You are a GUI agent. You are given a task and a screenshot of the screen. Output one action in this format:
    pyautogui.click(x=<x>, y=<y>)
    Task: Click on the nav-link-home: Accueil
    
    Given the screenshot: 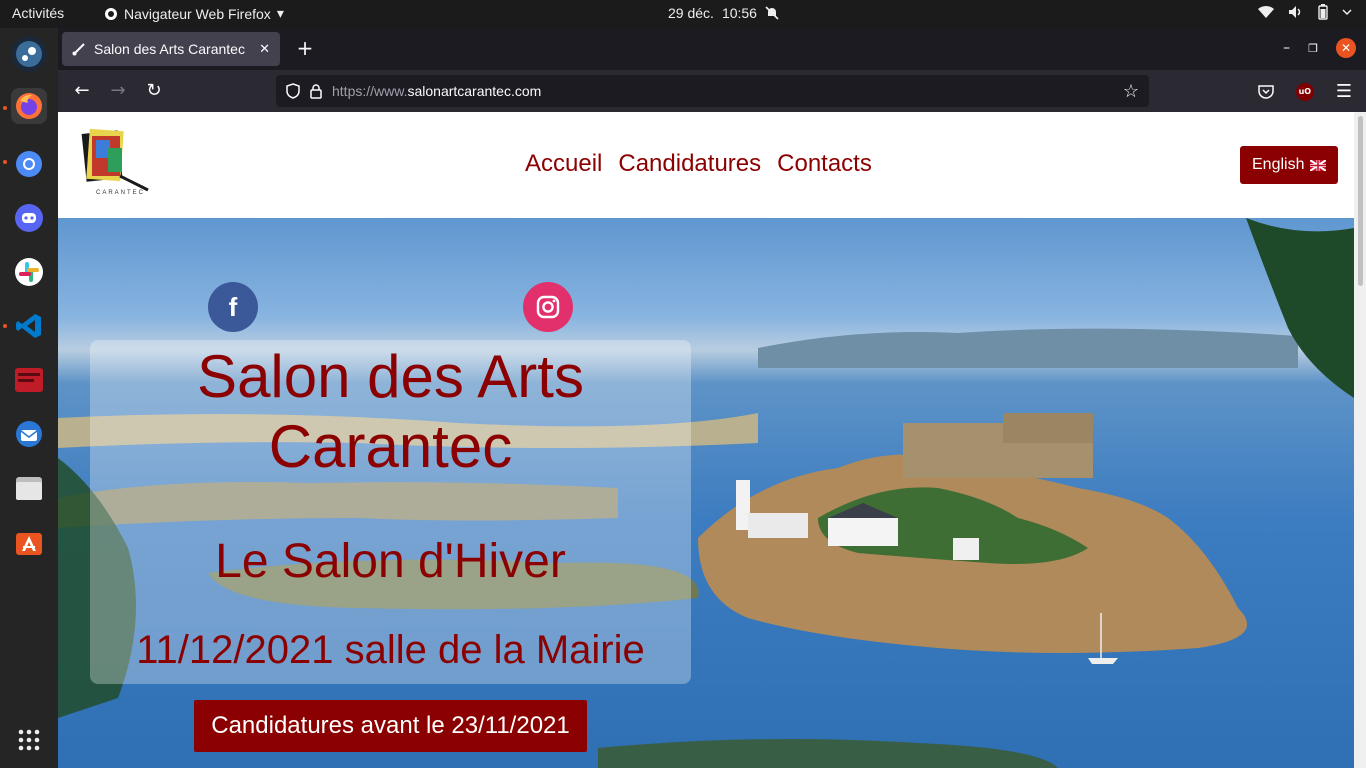 What is the action you would take?
    pyautogui.click(x=563, y=164)
    